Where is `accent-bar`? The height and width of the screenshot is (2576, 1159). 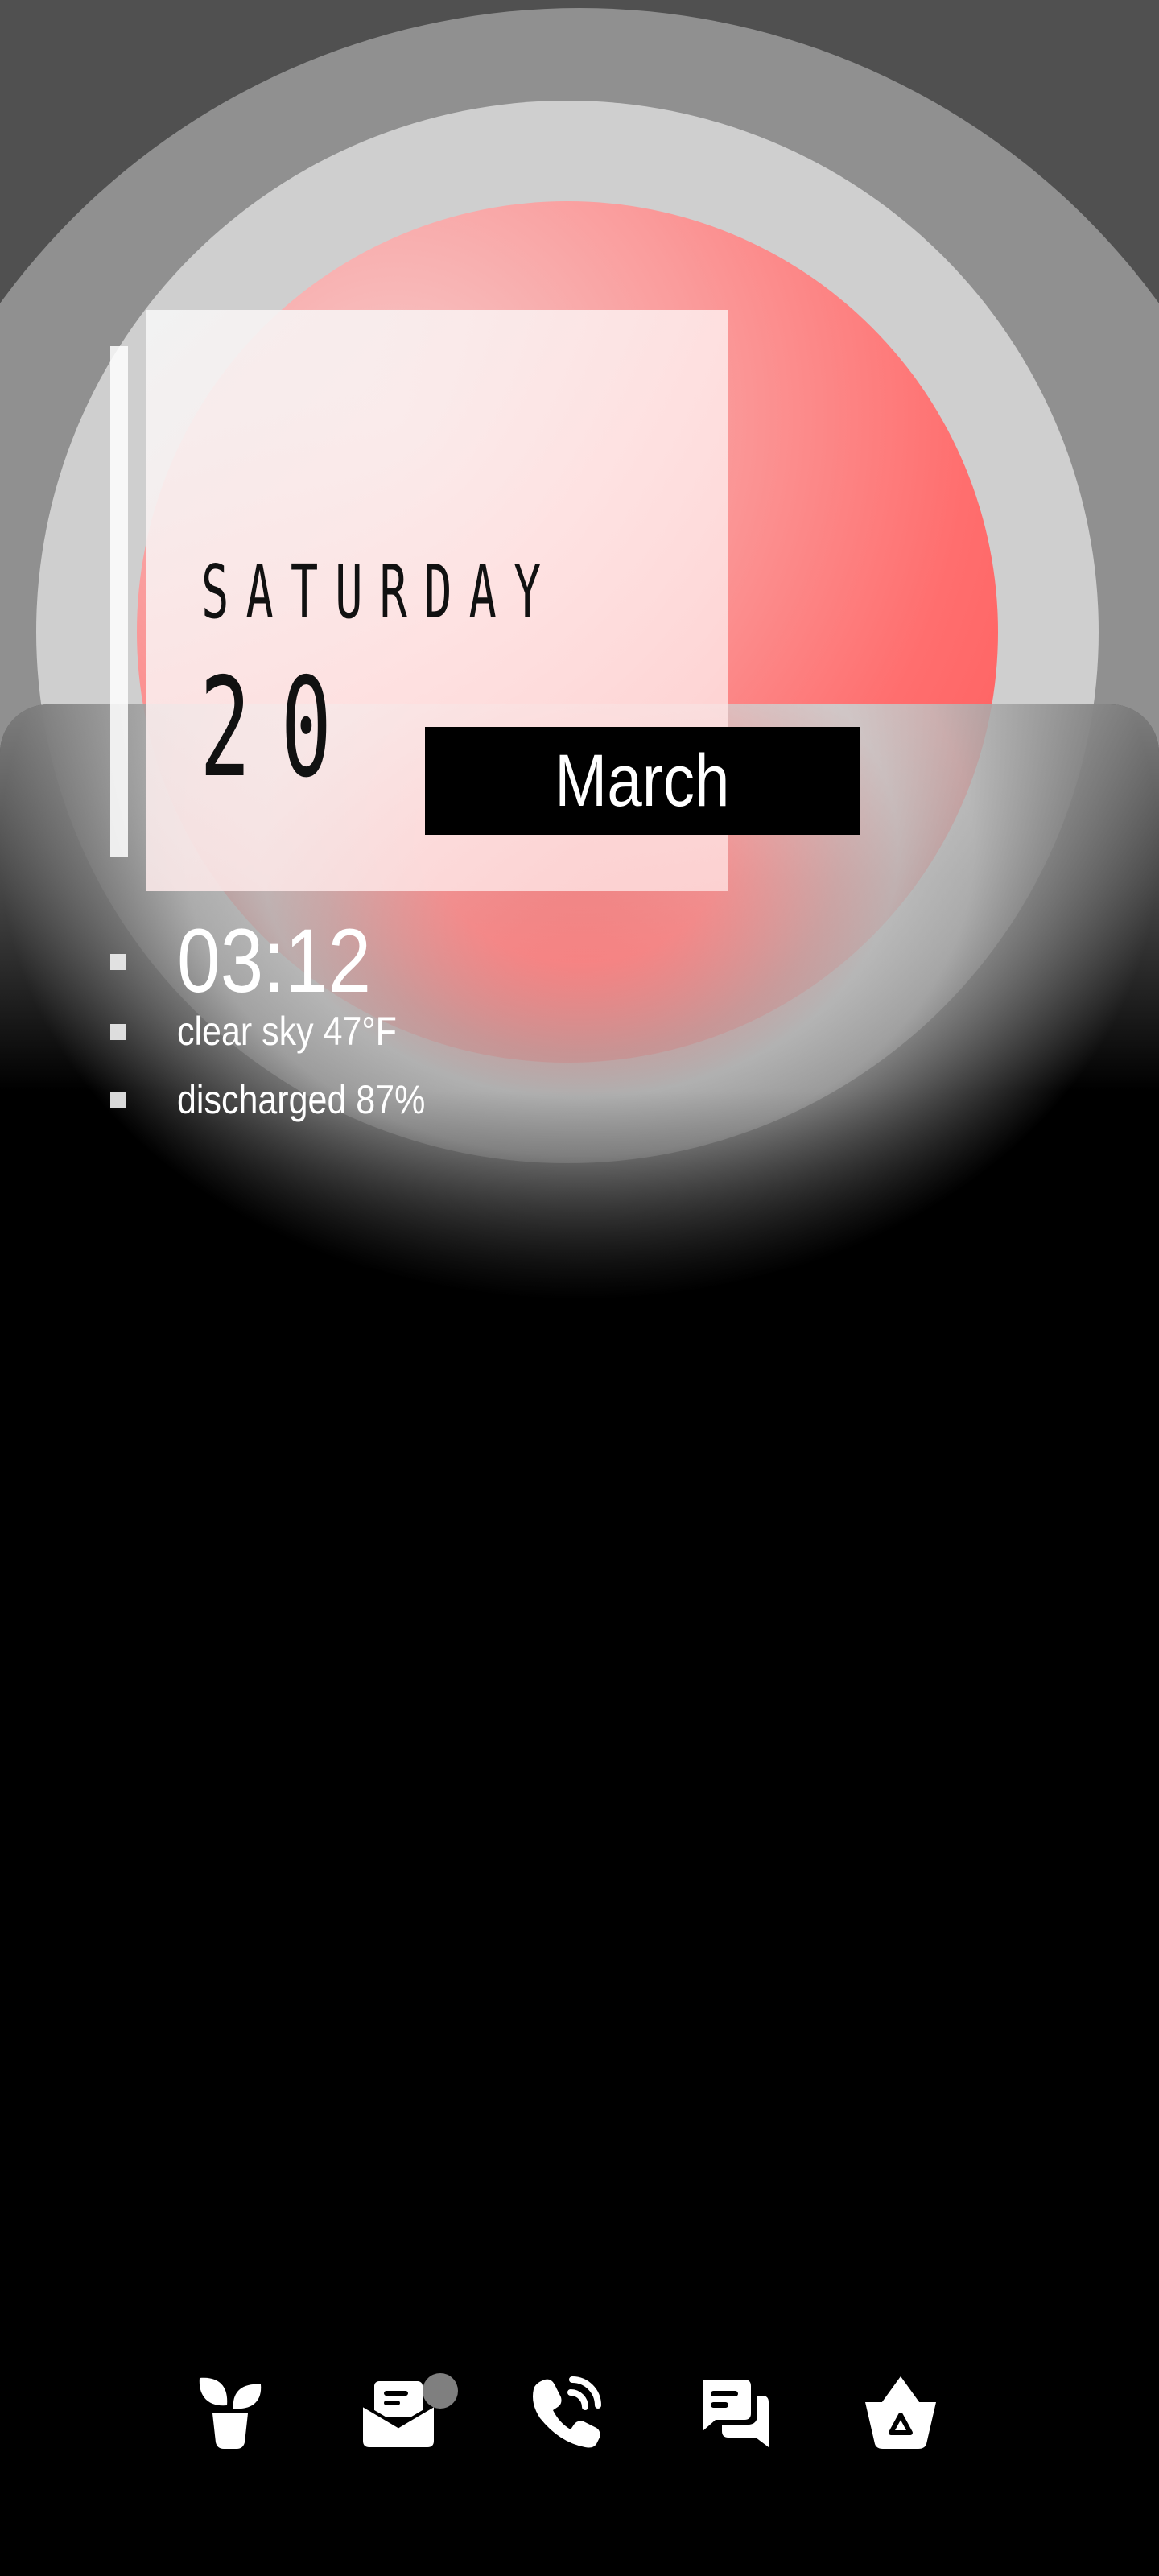
accent-bar is located at coordinates (119, 601).